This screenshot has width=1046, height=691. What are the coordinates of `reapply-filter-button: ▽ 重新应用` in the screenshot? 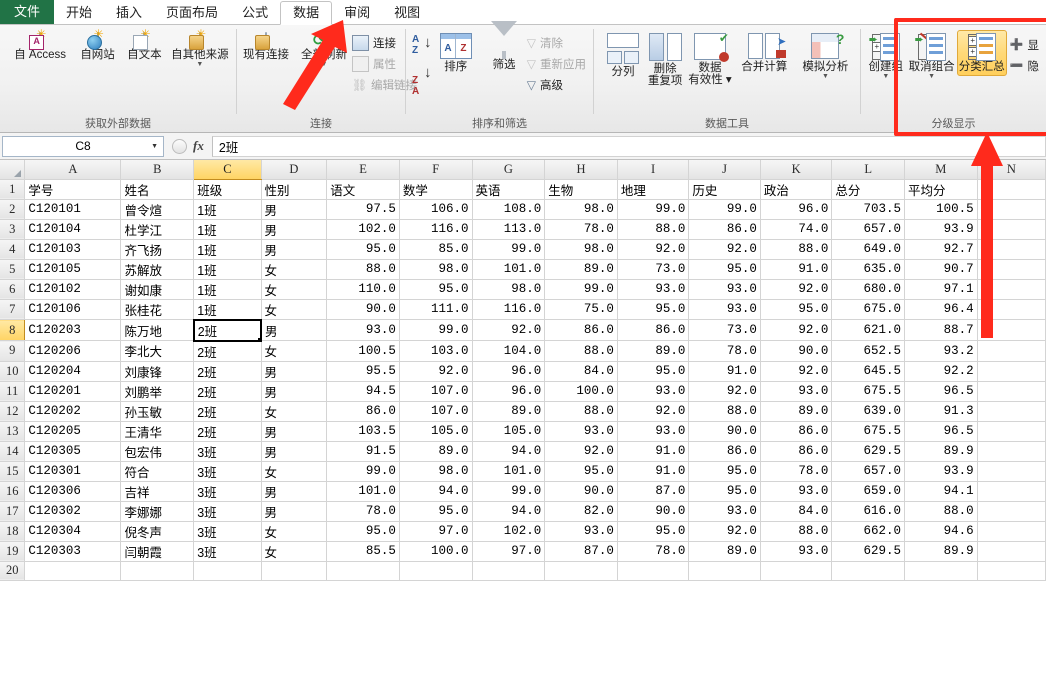 It's located at (556, 63).